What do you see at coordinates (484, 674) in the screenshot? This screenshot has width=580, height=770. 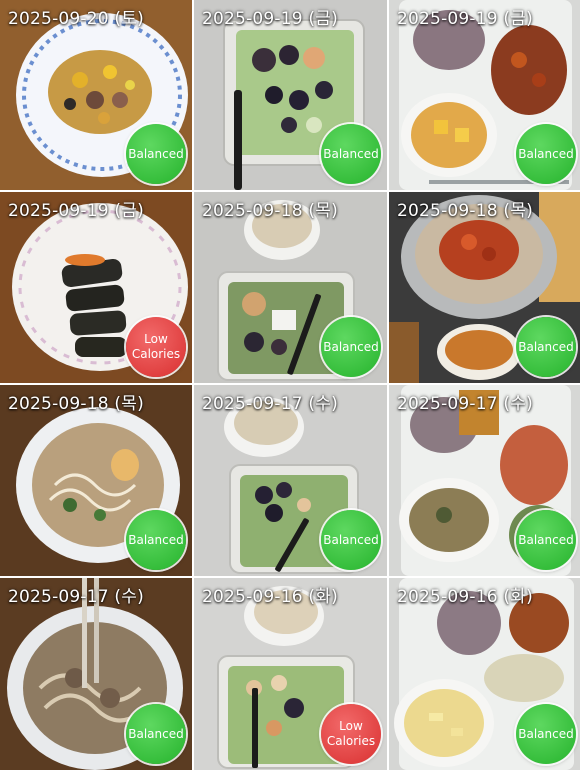 I see `meal-card: 2025-09-16 (화) Balanced` at bounding box center [484, 674].